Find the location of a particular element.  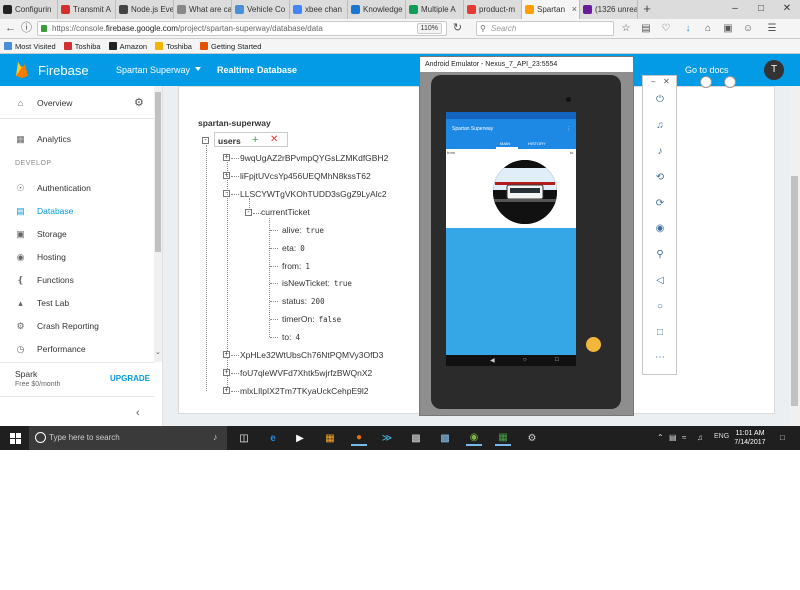

browser-tab: What are callb is located at coordinates (203, 9).